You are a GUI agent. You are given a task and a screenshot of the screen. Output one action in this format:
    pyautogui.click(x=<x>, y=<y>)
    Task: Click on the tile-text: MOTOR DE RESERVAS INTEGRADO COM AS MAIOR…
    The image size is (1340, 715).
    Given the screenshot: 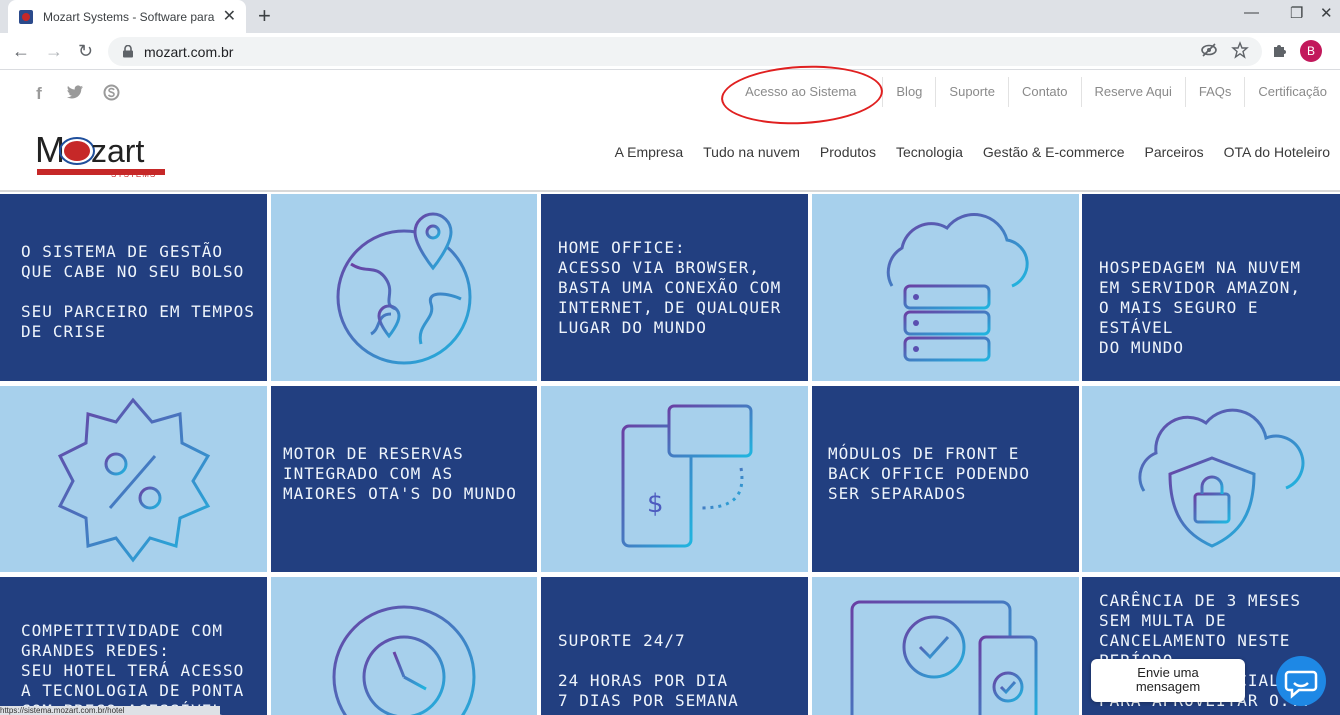 What is the action you would take?
    pyautogui.click(x=400, y=473)
    